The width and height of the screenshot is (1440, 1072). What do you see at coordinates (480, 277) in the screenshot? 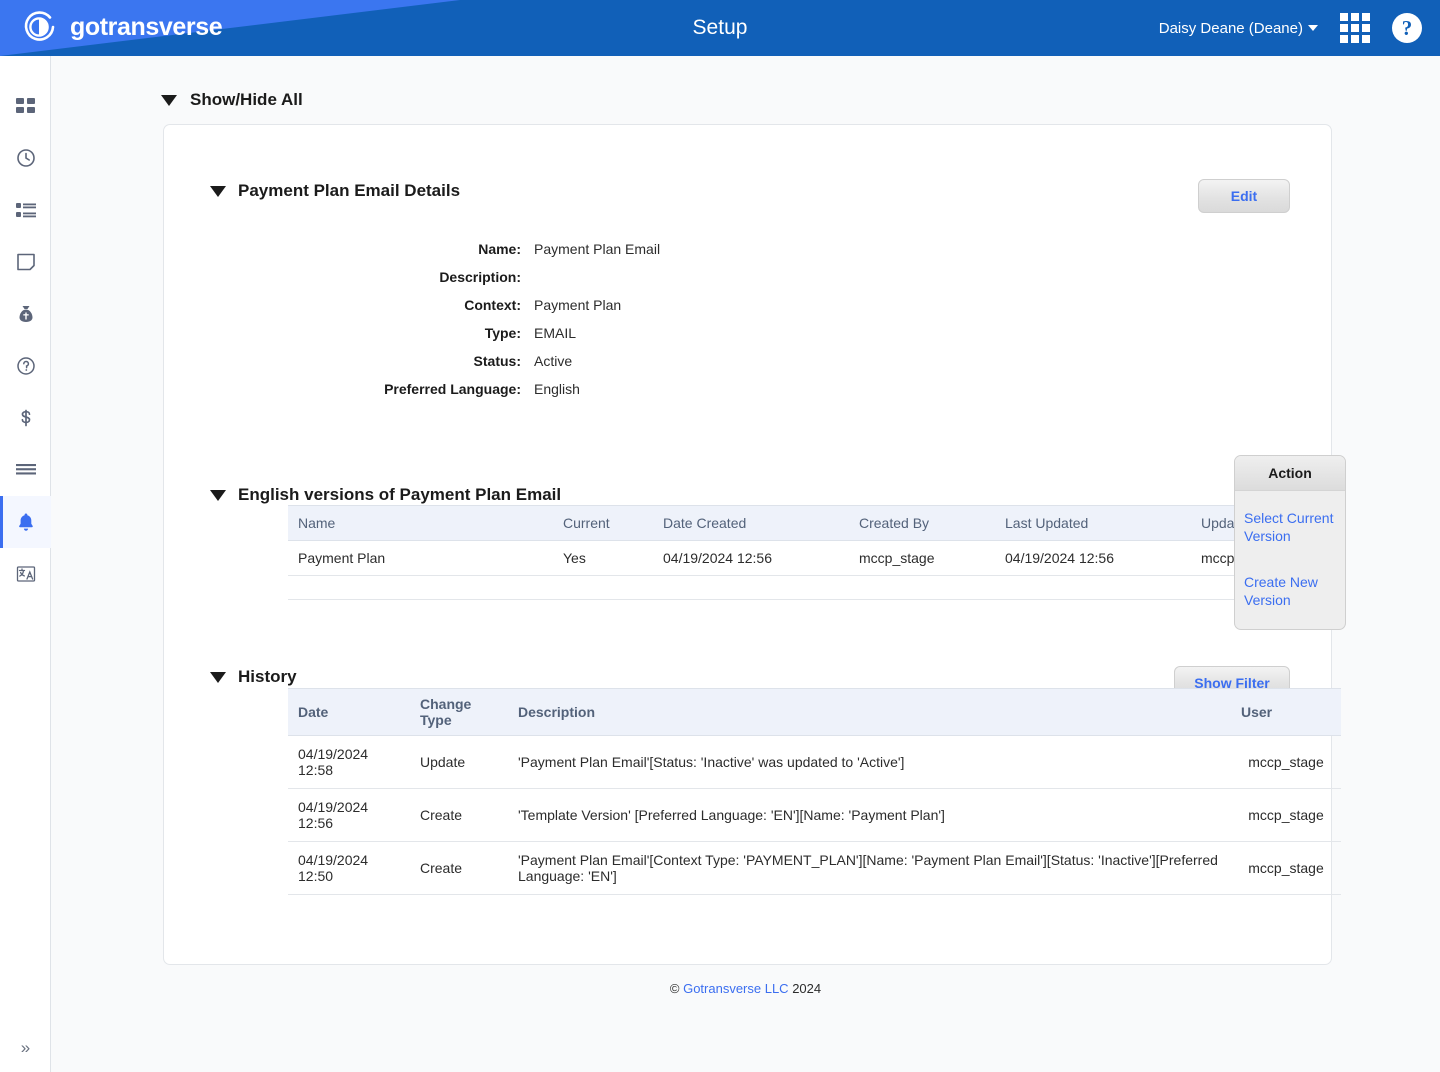
I see `detail-label: Description:` at bounding box center [480, 277].